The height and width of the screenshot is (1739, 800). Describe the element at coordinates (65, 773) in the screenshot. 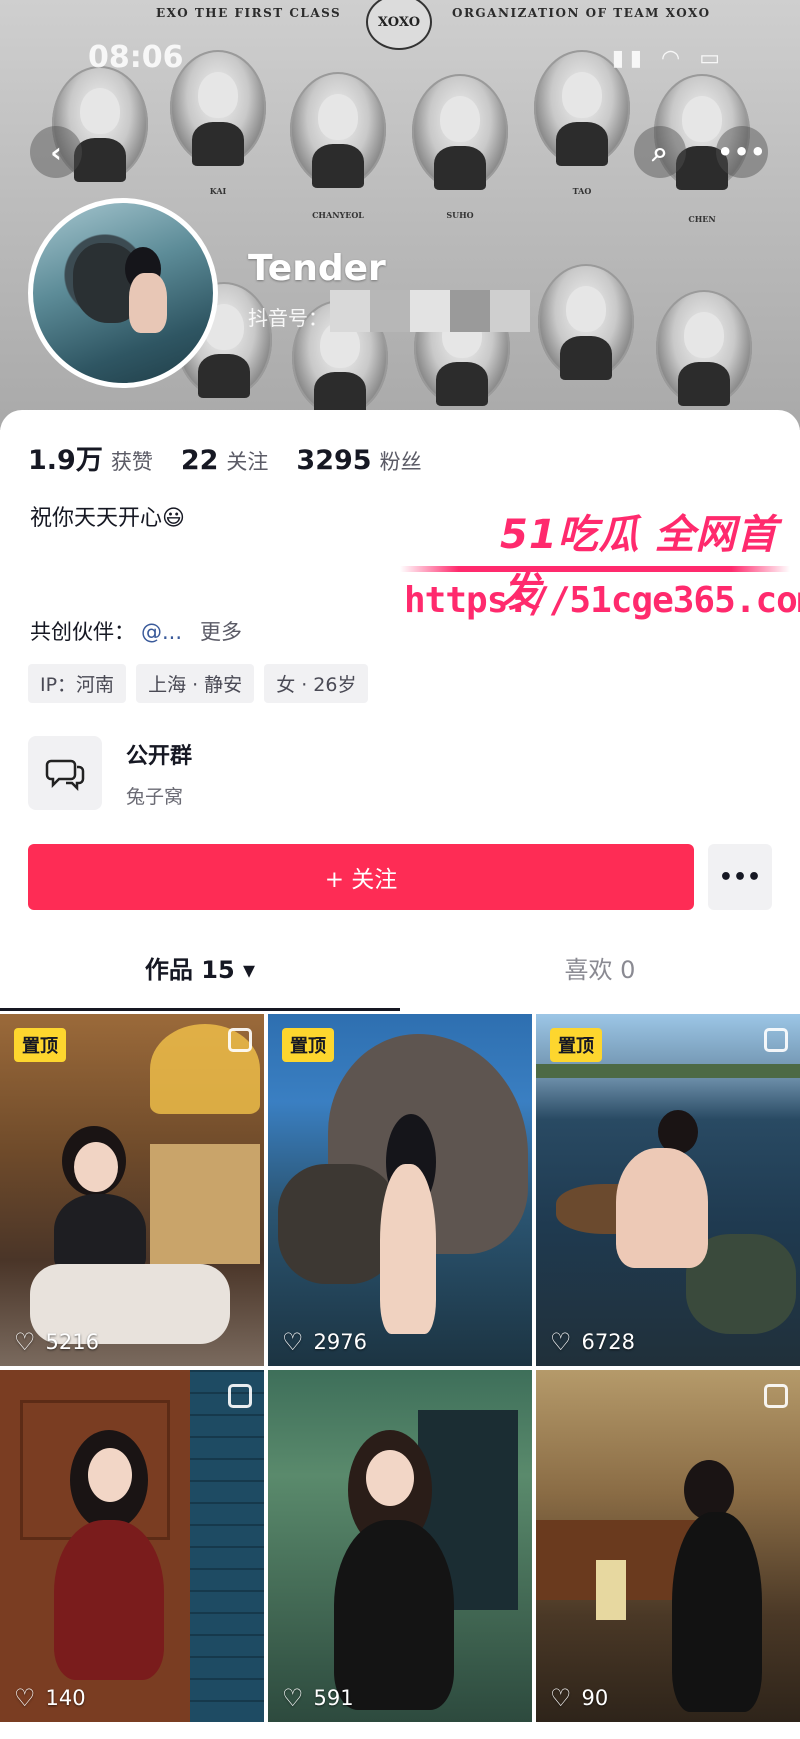

I see `chat-bubble-icon` at that location.